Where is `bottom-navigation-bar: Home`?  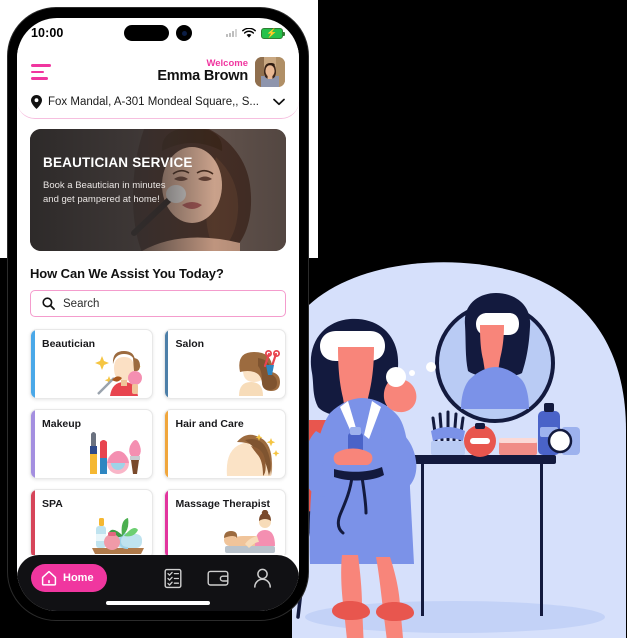 bottom-navigation-bar: Home is located at coordinates (158, 583).